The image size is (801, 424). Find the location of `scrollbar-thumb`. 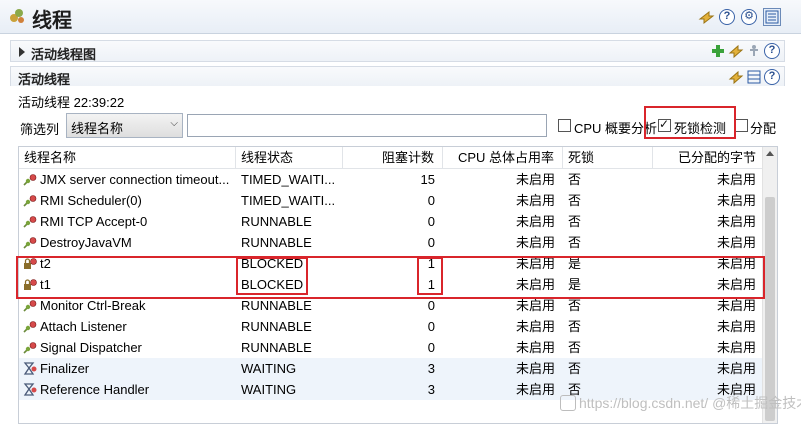

scrollbar-thumb is located at coordinates (770, 309).